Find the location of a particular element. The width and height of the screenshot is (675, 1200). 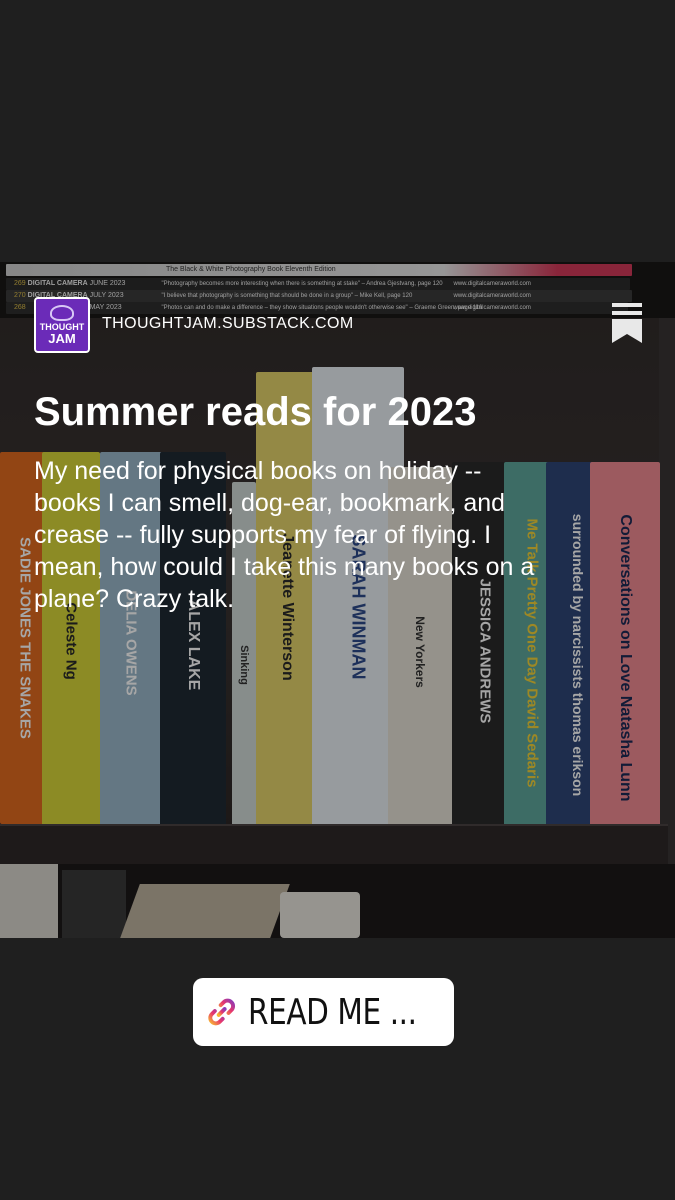

bookmark-icon is located at coordinates (627, 323).